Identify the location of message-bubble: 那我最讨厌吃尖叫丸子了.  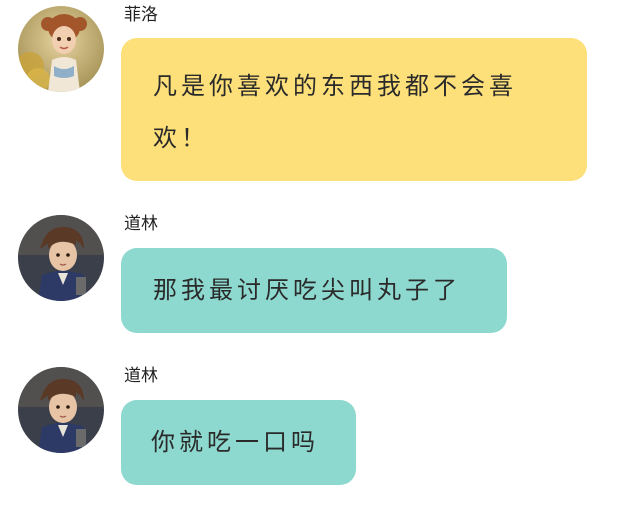
(314, 290).